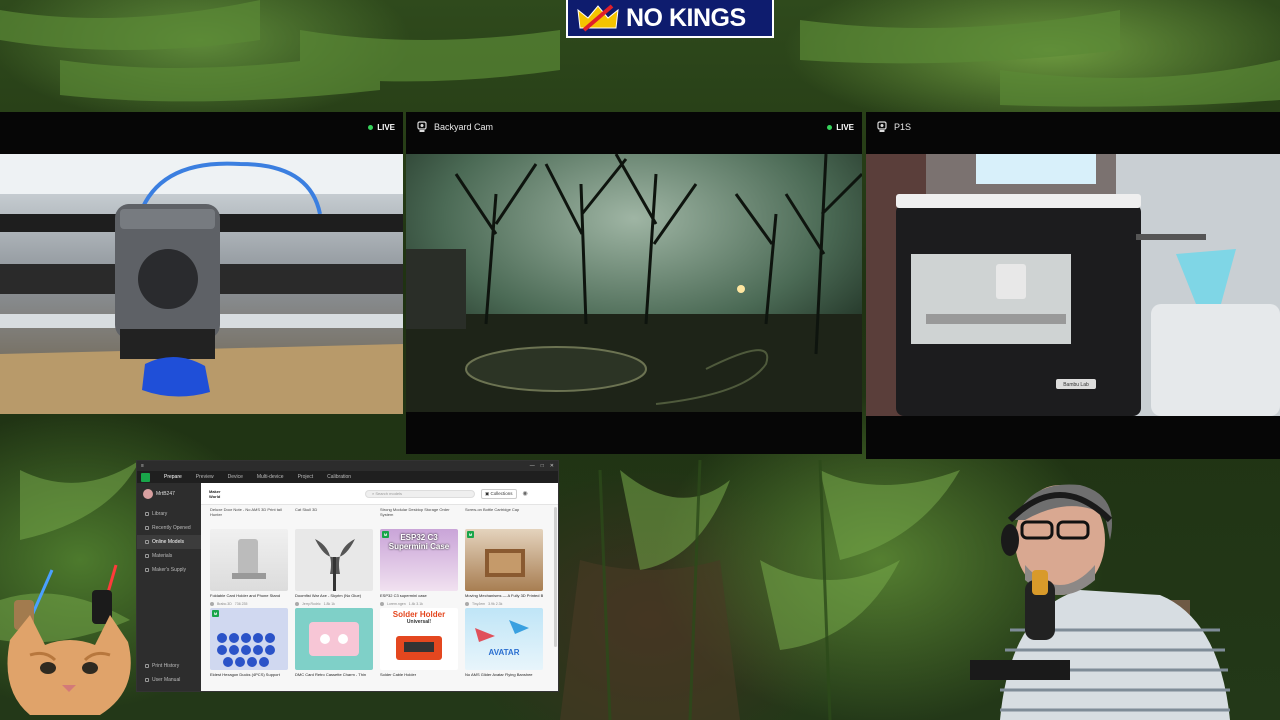  I want to click on search-placeholder: Search models, so click(389, 493).